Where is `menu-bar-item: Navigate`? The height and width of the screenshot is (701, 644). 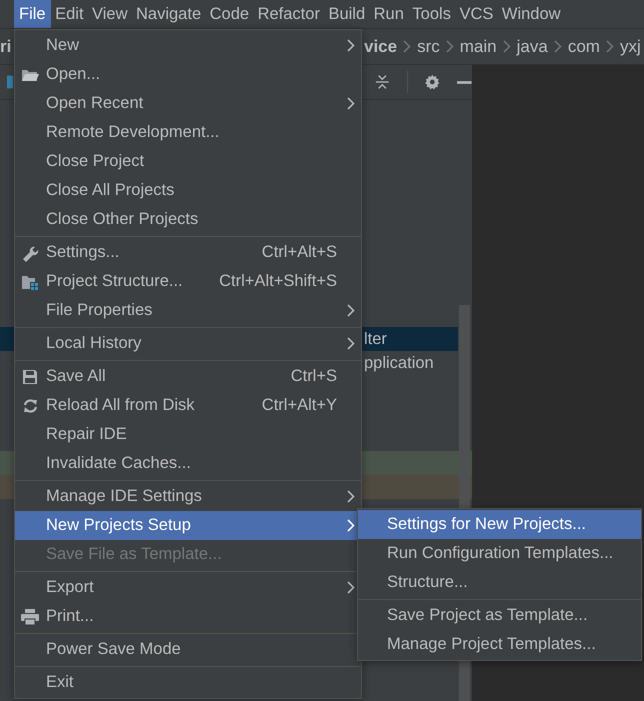 menu-bar-item: Navigate is located at coordinates (169, 14).